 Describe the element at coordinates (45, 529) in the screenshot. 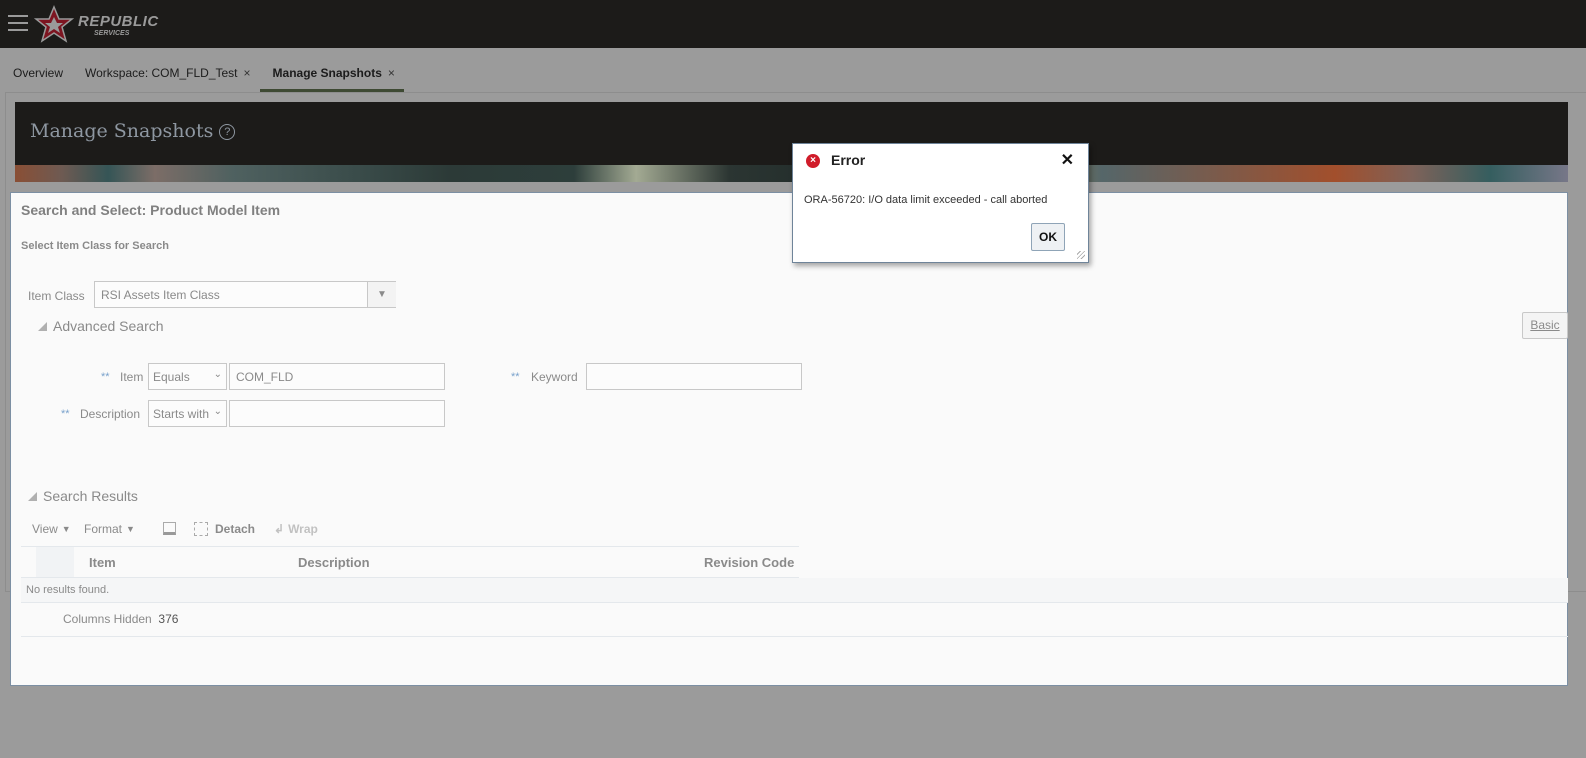

I see `view-label: View` at that location.